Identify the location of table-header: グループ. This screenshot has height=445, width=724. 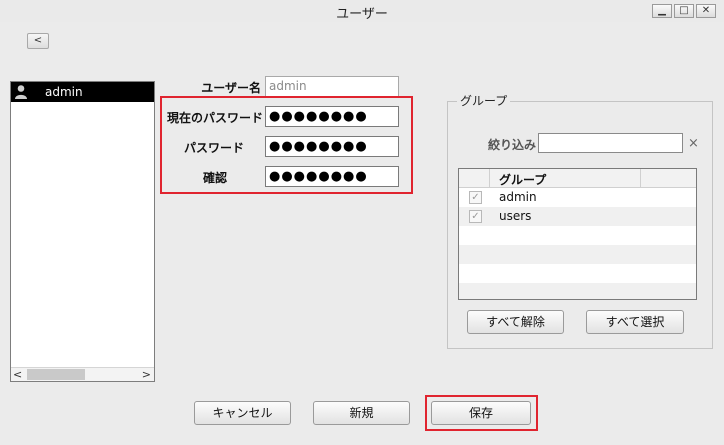
(577, 178).